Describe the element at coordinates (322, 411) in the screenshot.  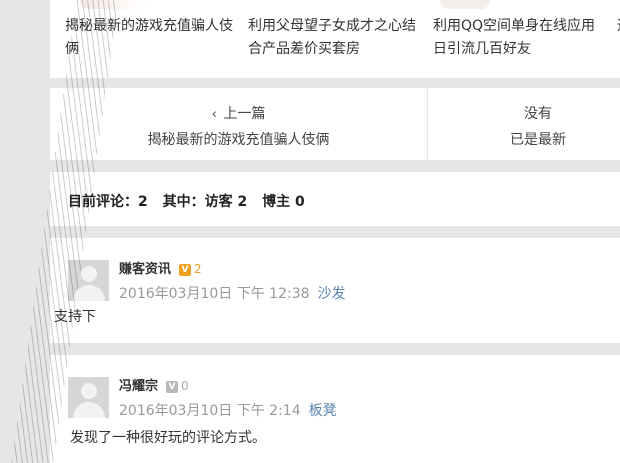
I see `comment-floor: 板凳` at that location.